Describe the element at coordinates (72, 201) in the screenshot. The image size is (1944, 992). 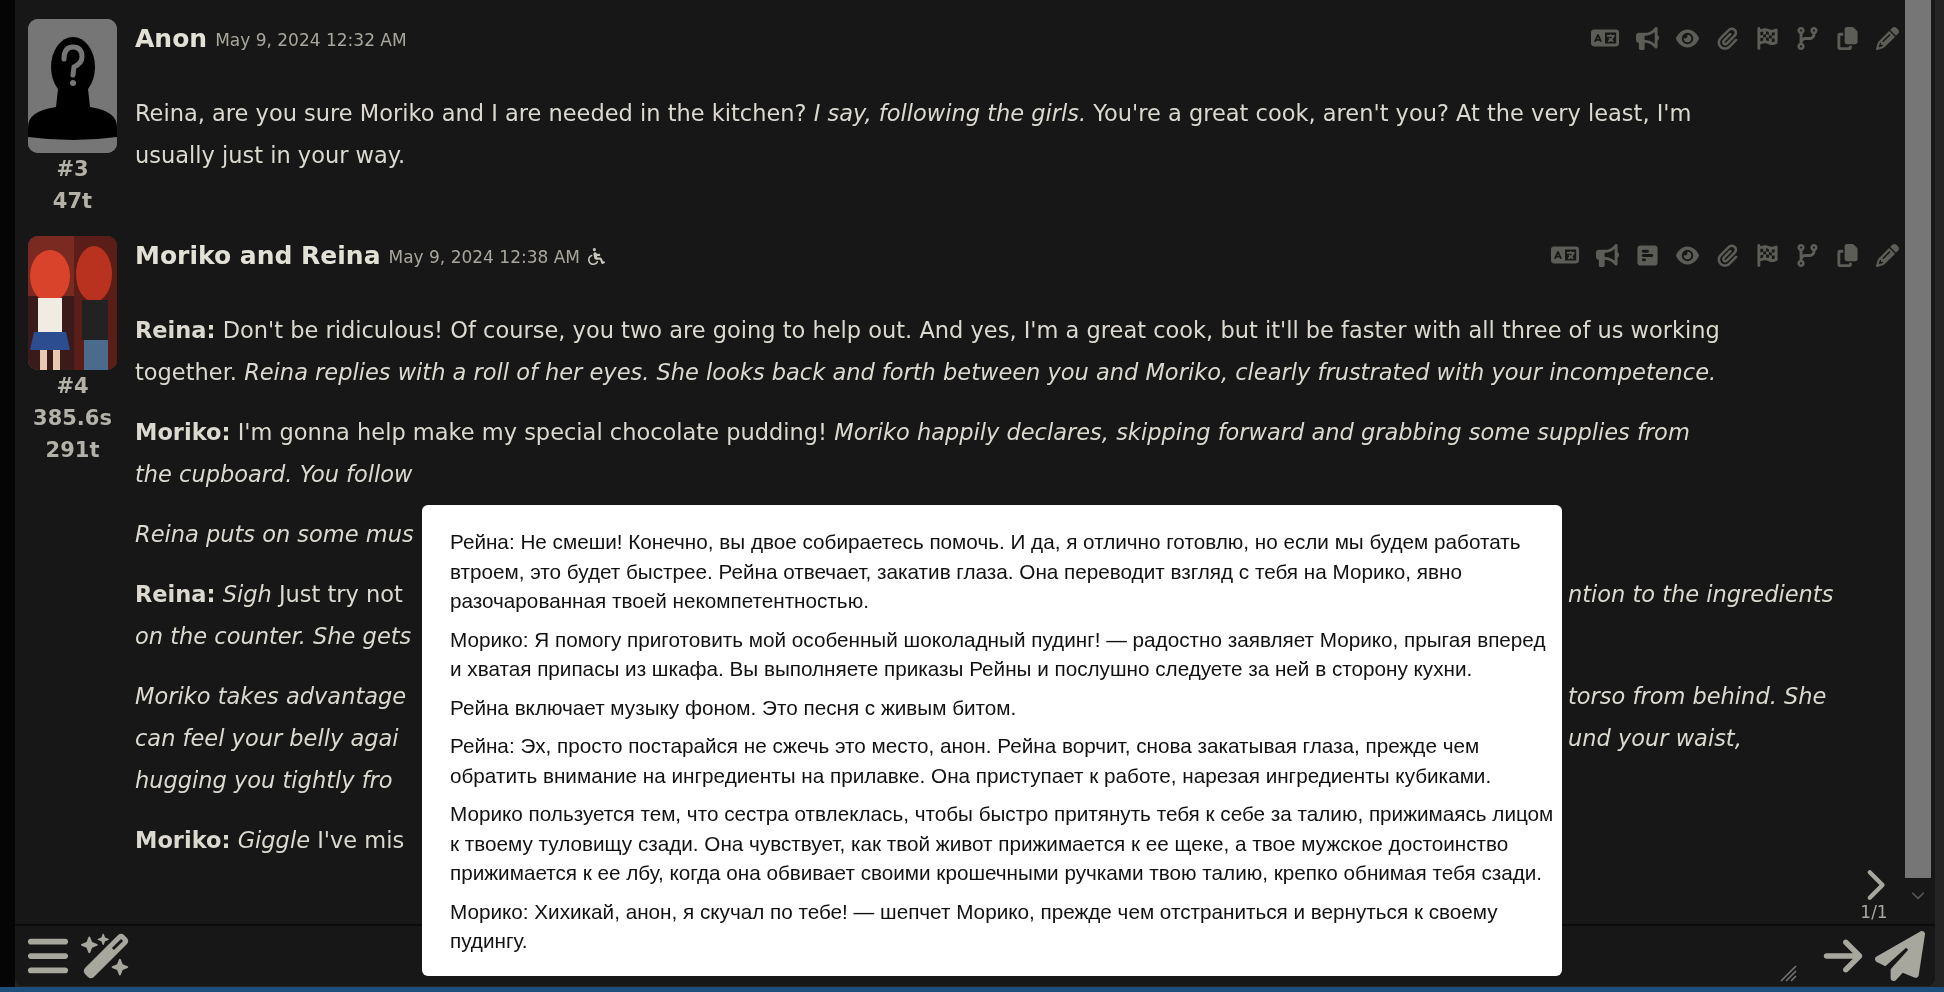
I see `message-stat: 47t` at that location.